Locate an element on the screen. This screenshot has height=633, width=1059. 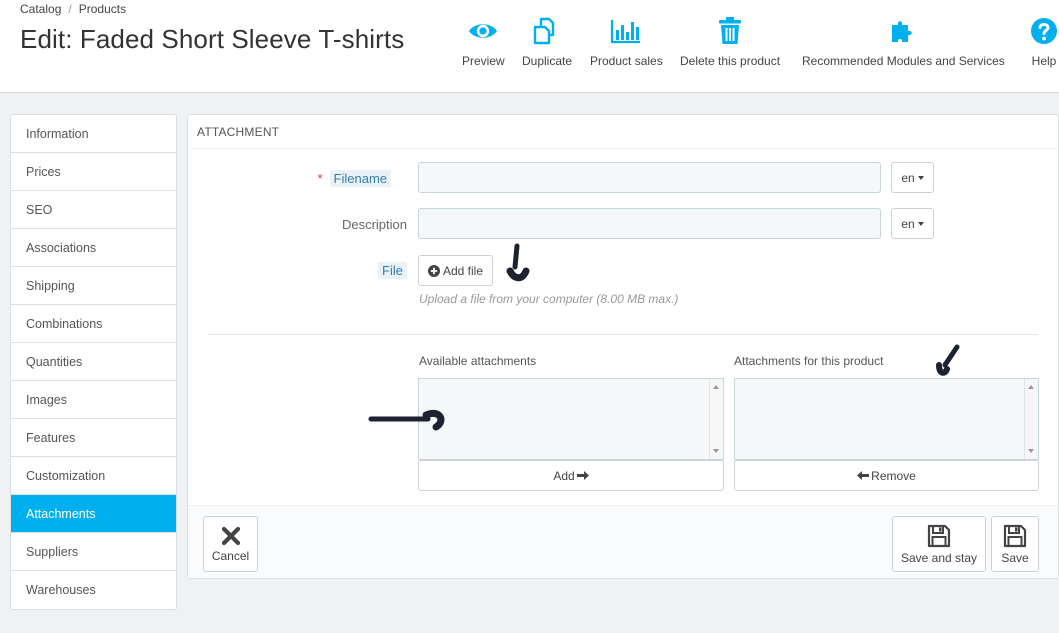
sidebar-item-customization: Customization is located at coordinates (93, 476).